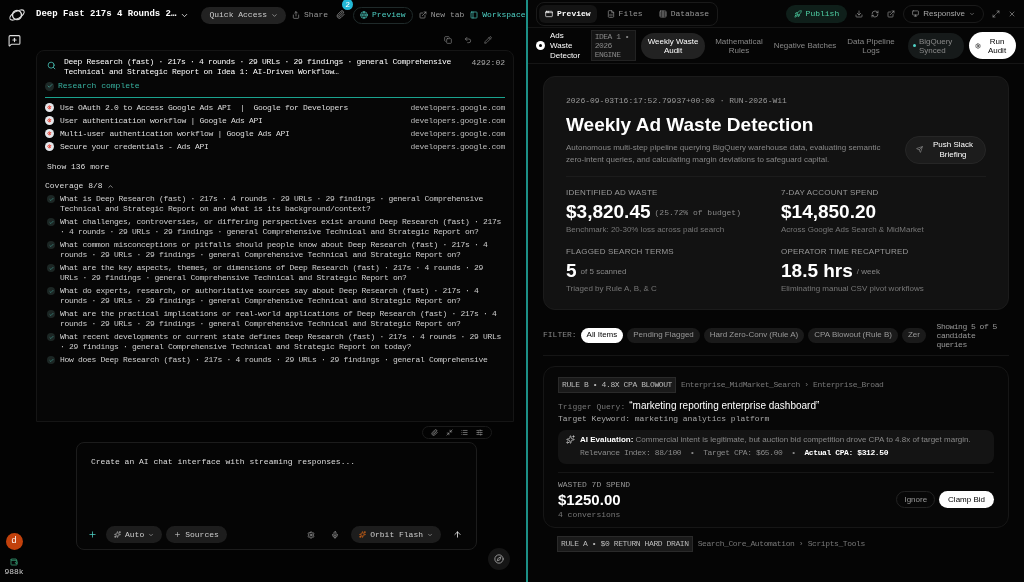 Image resolution: width=1024 pixels, height=582 pixels. I want to click on coverage-question: What are the practical implications or real-world applications of Deep Research (fast) · 217s · 4 rounds · 29 URLs · 29 findings · general Comprehensive Technical and Strategic Report on?, so click(279, 319).